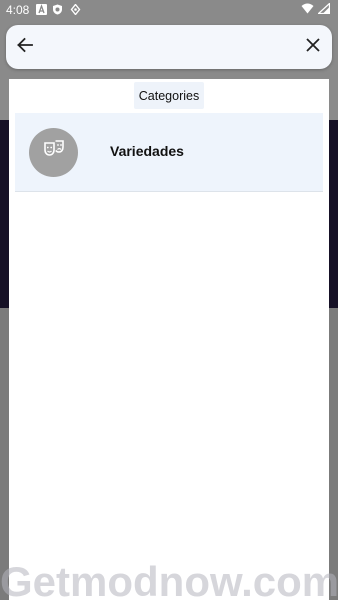 The width and height of the screenshot is (338, 600). I want to click on location-icon, so click(75, 9).